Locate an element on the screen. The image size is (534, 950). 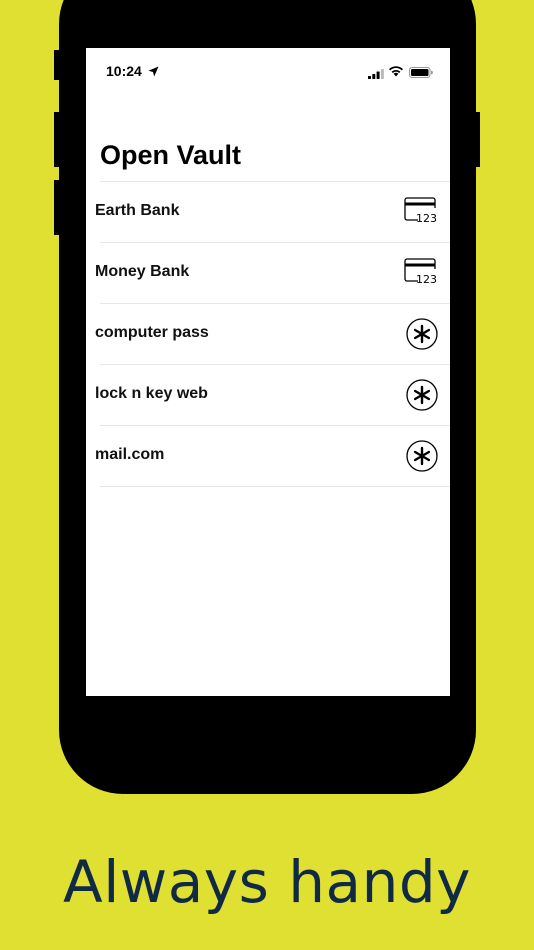
list-item-lock-n-key-web: lock n key web is located at coordinates (272, 394).